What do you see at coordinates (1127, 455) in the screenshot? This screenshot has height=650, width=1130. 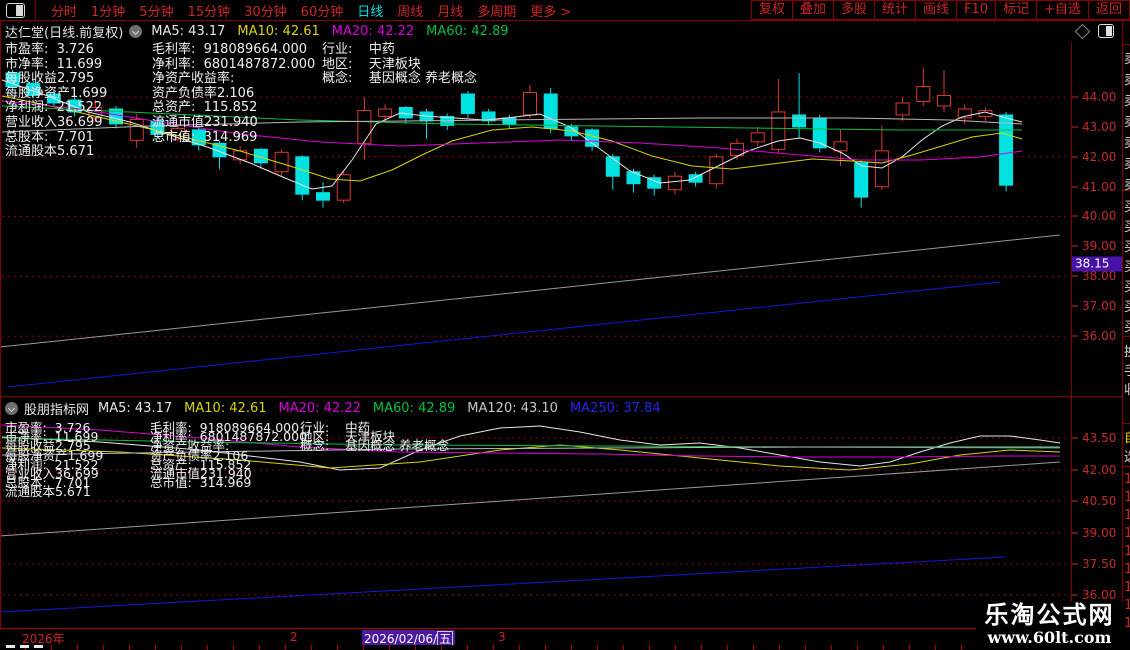 I see `strip-clipped-char: 选` at bounding box center [1127, 455].